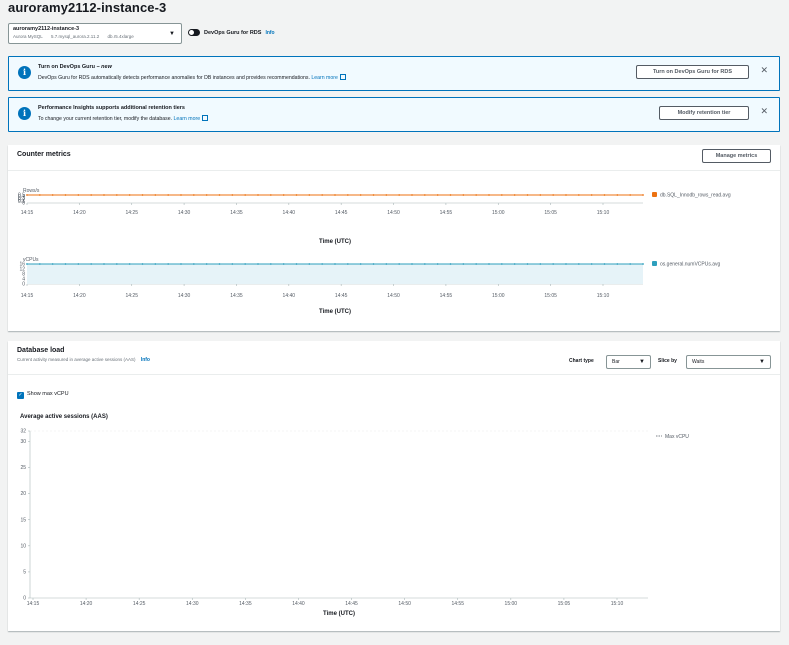  Describe the element at coordinates (75, 36) in the screenshot. I see `instance-version: 5.7.mysql_aurora.2.11.2` at that location.